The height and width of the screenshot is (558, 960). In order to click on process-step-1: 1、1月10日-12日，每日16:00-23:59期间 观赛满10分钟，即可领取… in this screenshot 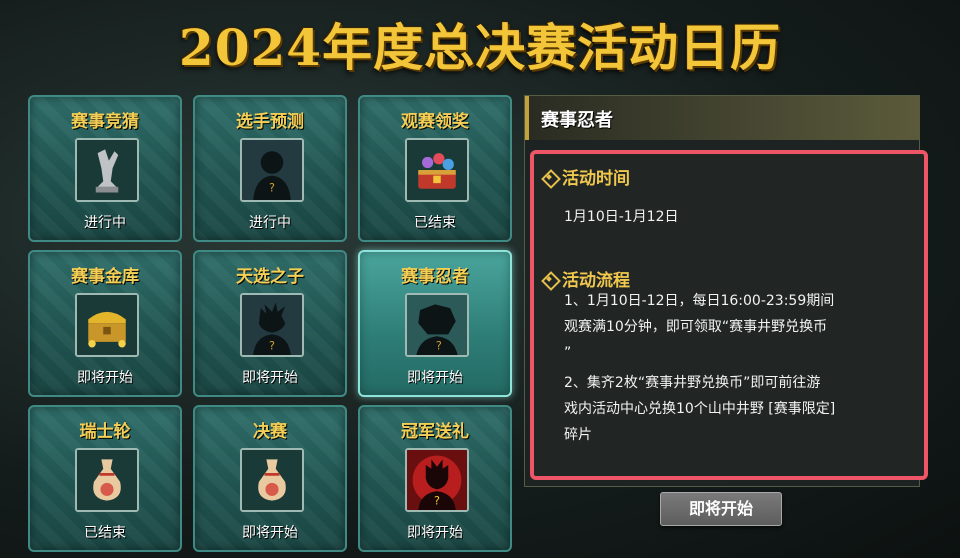, I will do `click(734, 327)`.